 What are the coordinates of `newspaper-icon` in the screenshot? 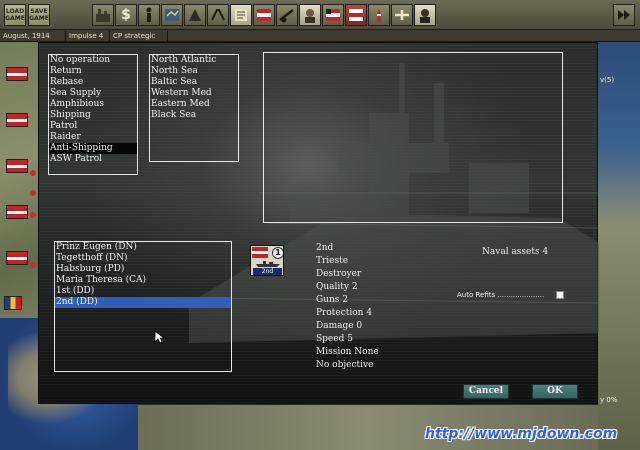 It's located at (241, 15).